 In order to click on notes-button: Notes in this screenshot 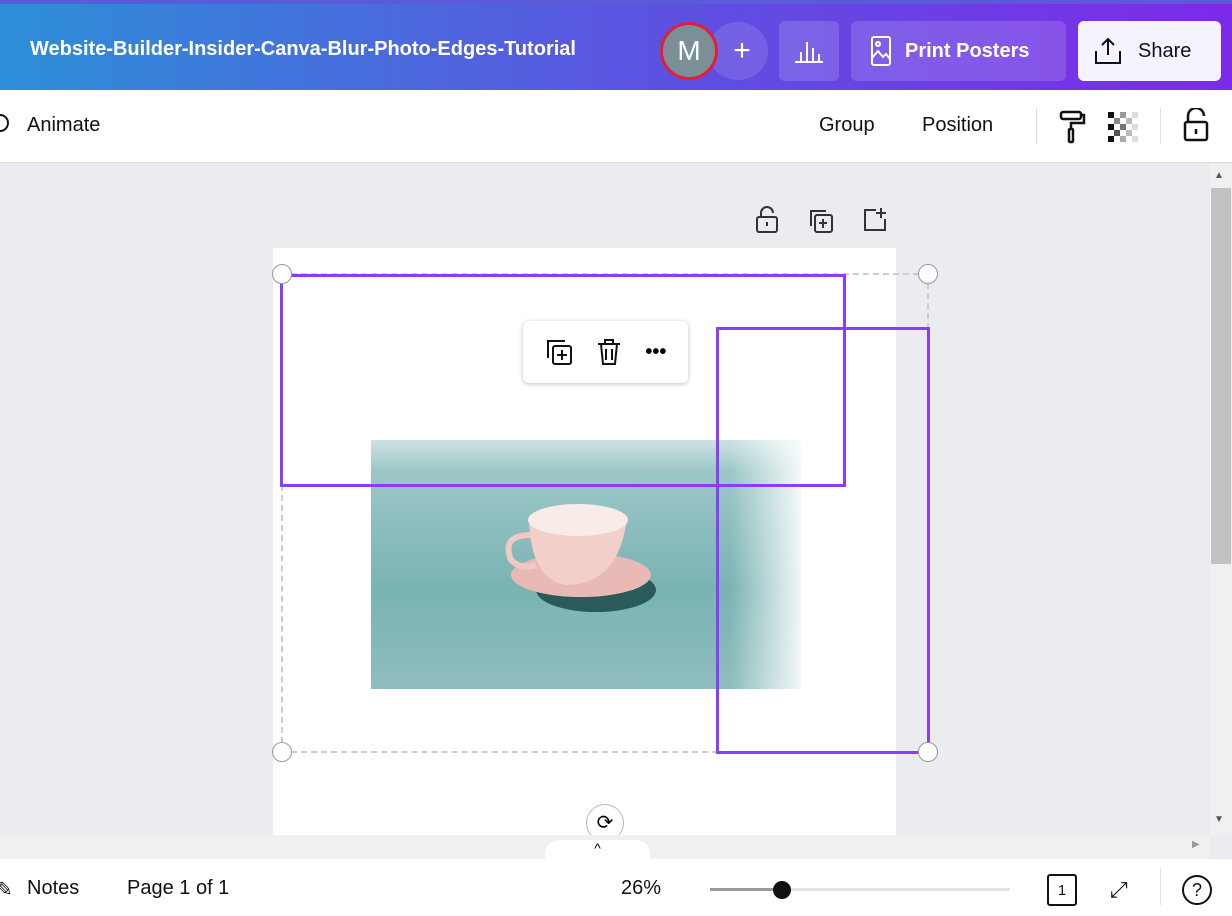, I will do `click(53, 888)`.